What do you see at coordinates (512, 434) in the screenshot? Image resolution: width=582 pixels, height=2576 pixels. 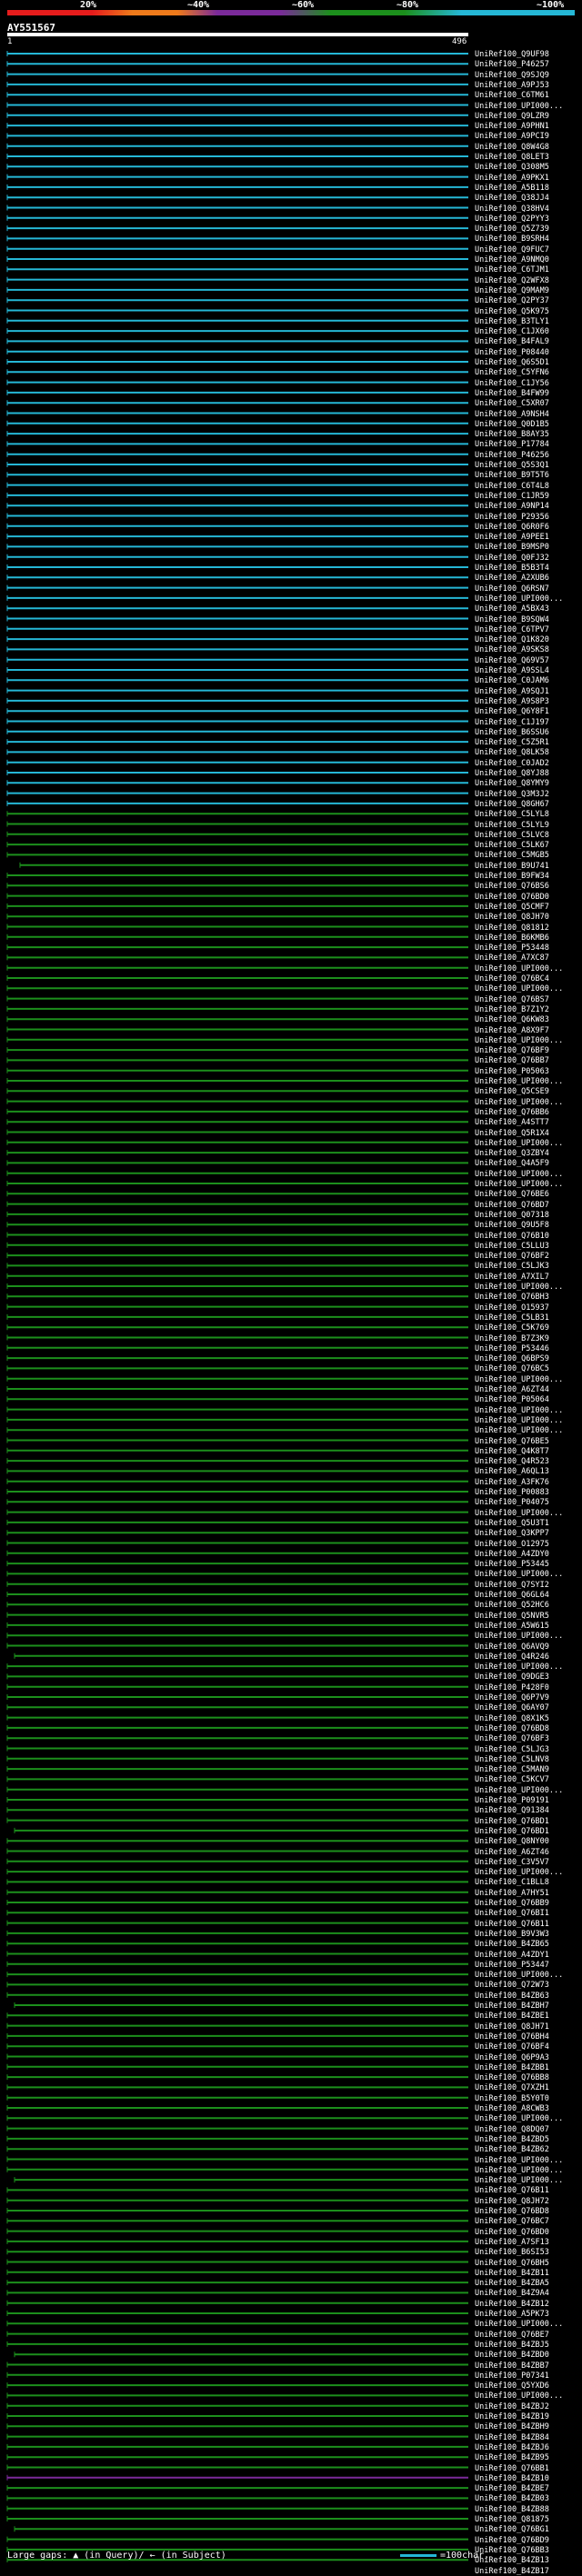 I see `hit-label: UniRef100_B8AY35` at bounding box center [512, 434].